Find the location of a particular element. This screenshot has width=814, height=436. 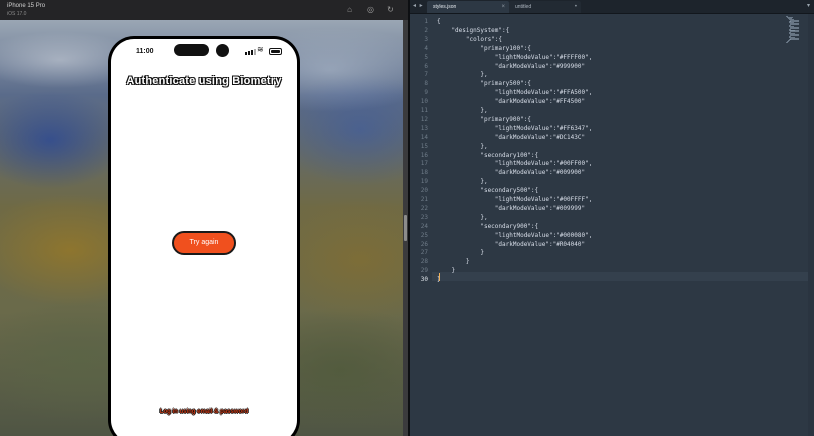

line-number: 1 is located at coordinates (426, 21).